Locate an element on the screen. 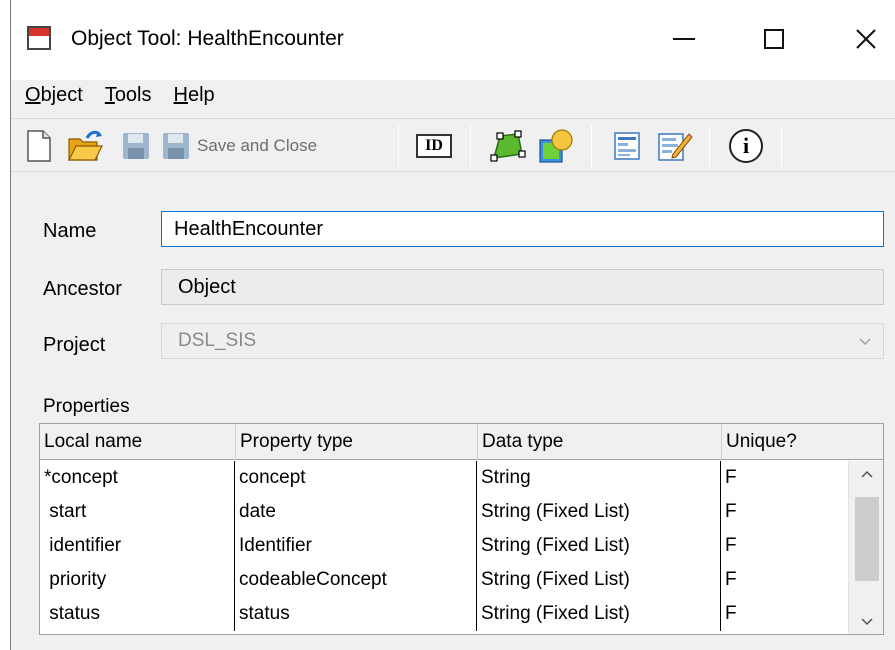 This screenshot has width=895, height=650. diagram-button is located at coordinates (507, 146).